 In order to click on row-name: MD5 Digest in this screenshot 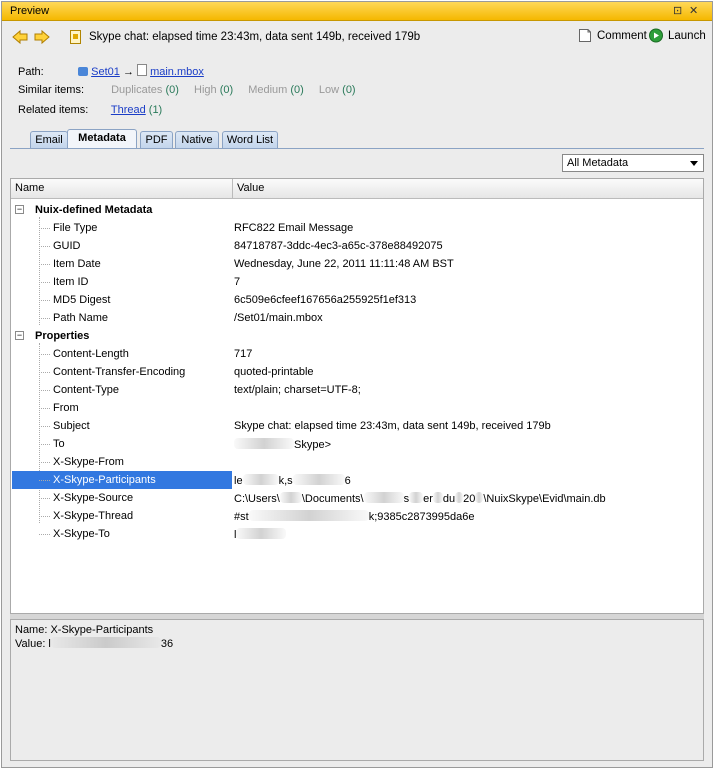, I will do `click(82, 300)`.